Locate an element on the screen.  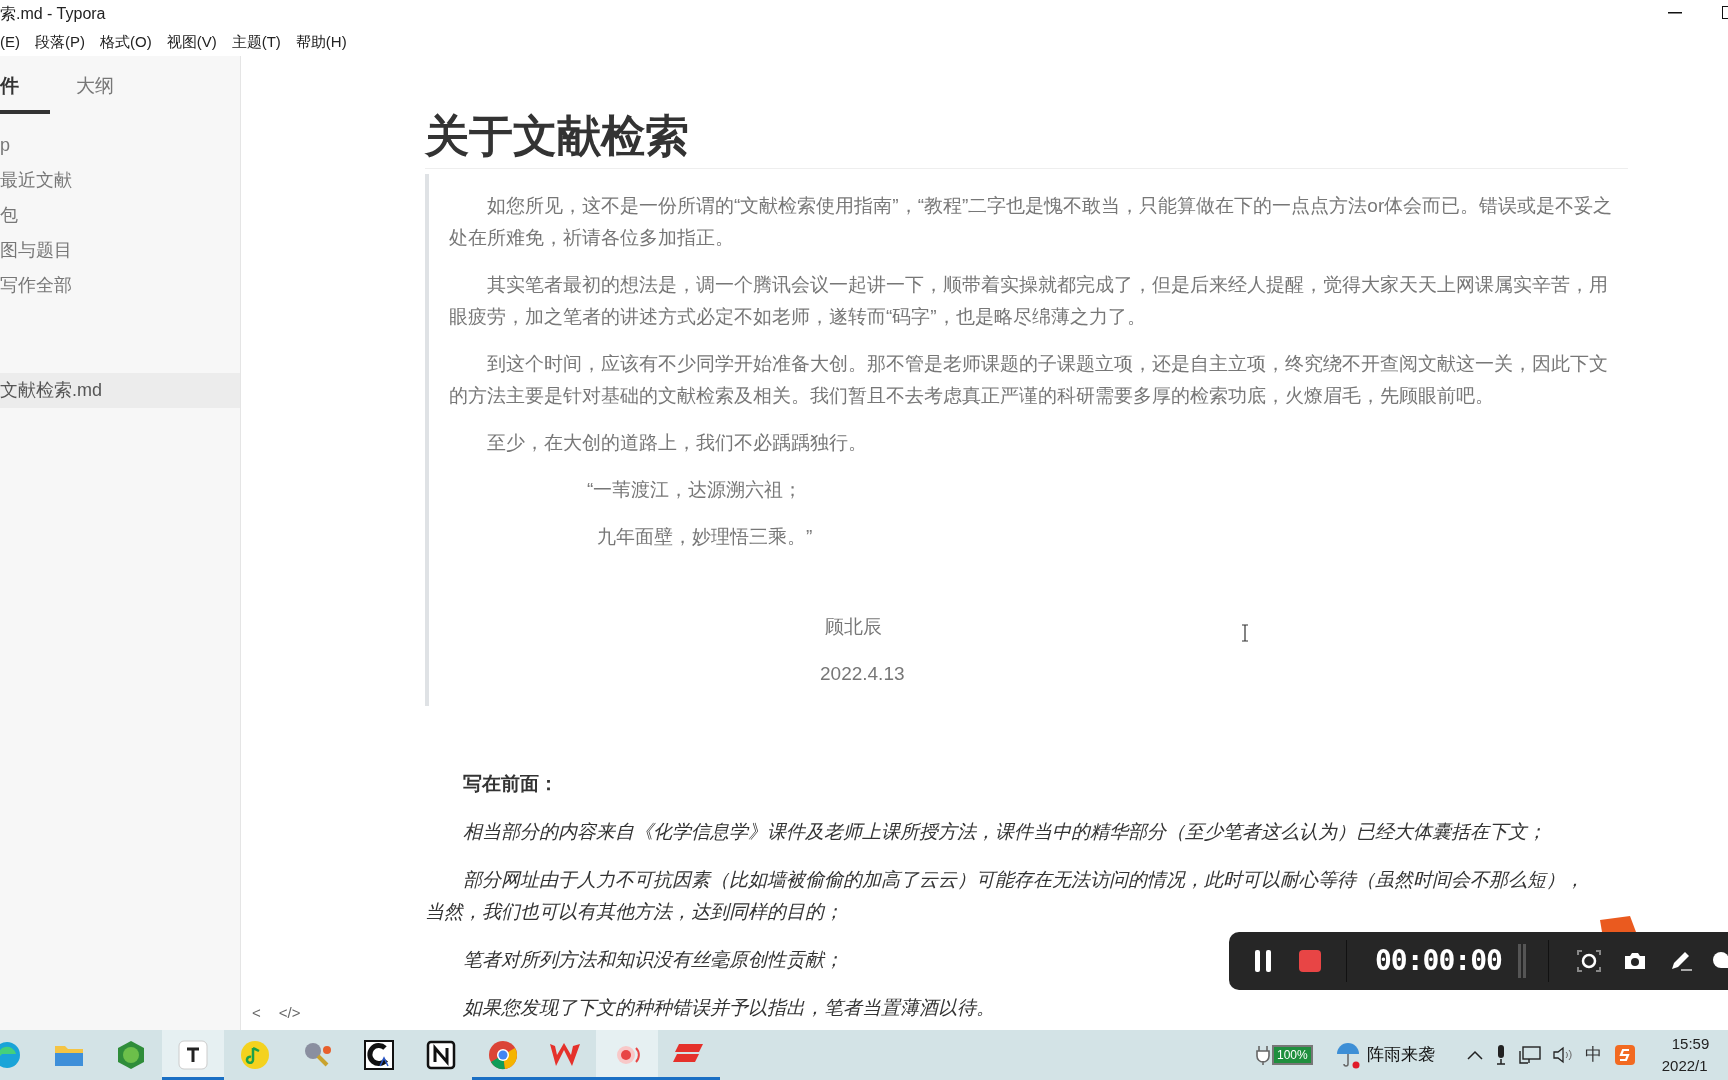
stop-icon is located at coordinates (1310, 961).